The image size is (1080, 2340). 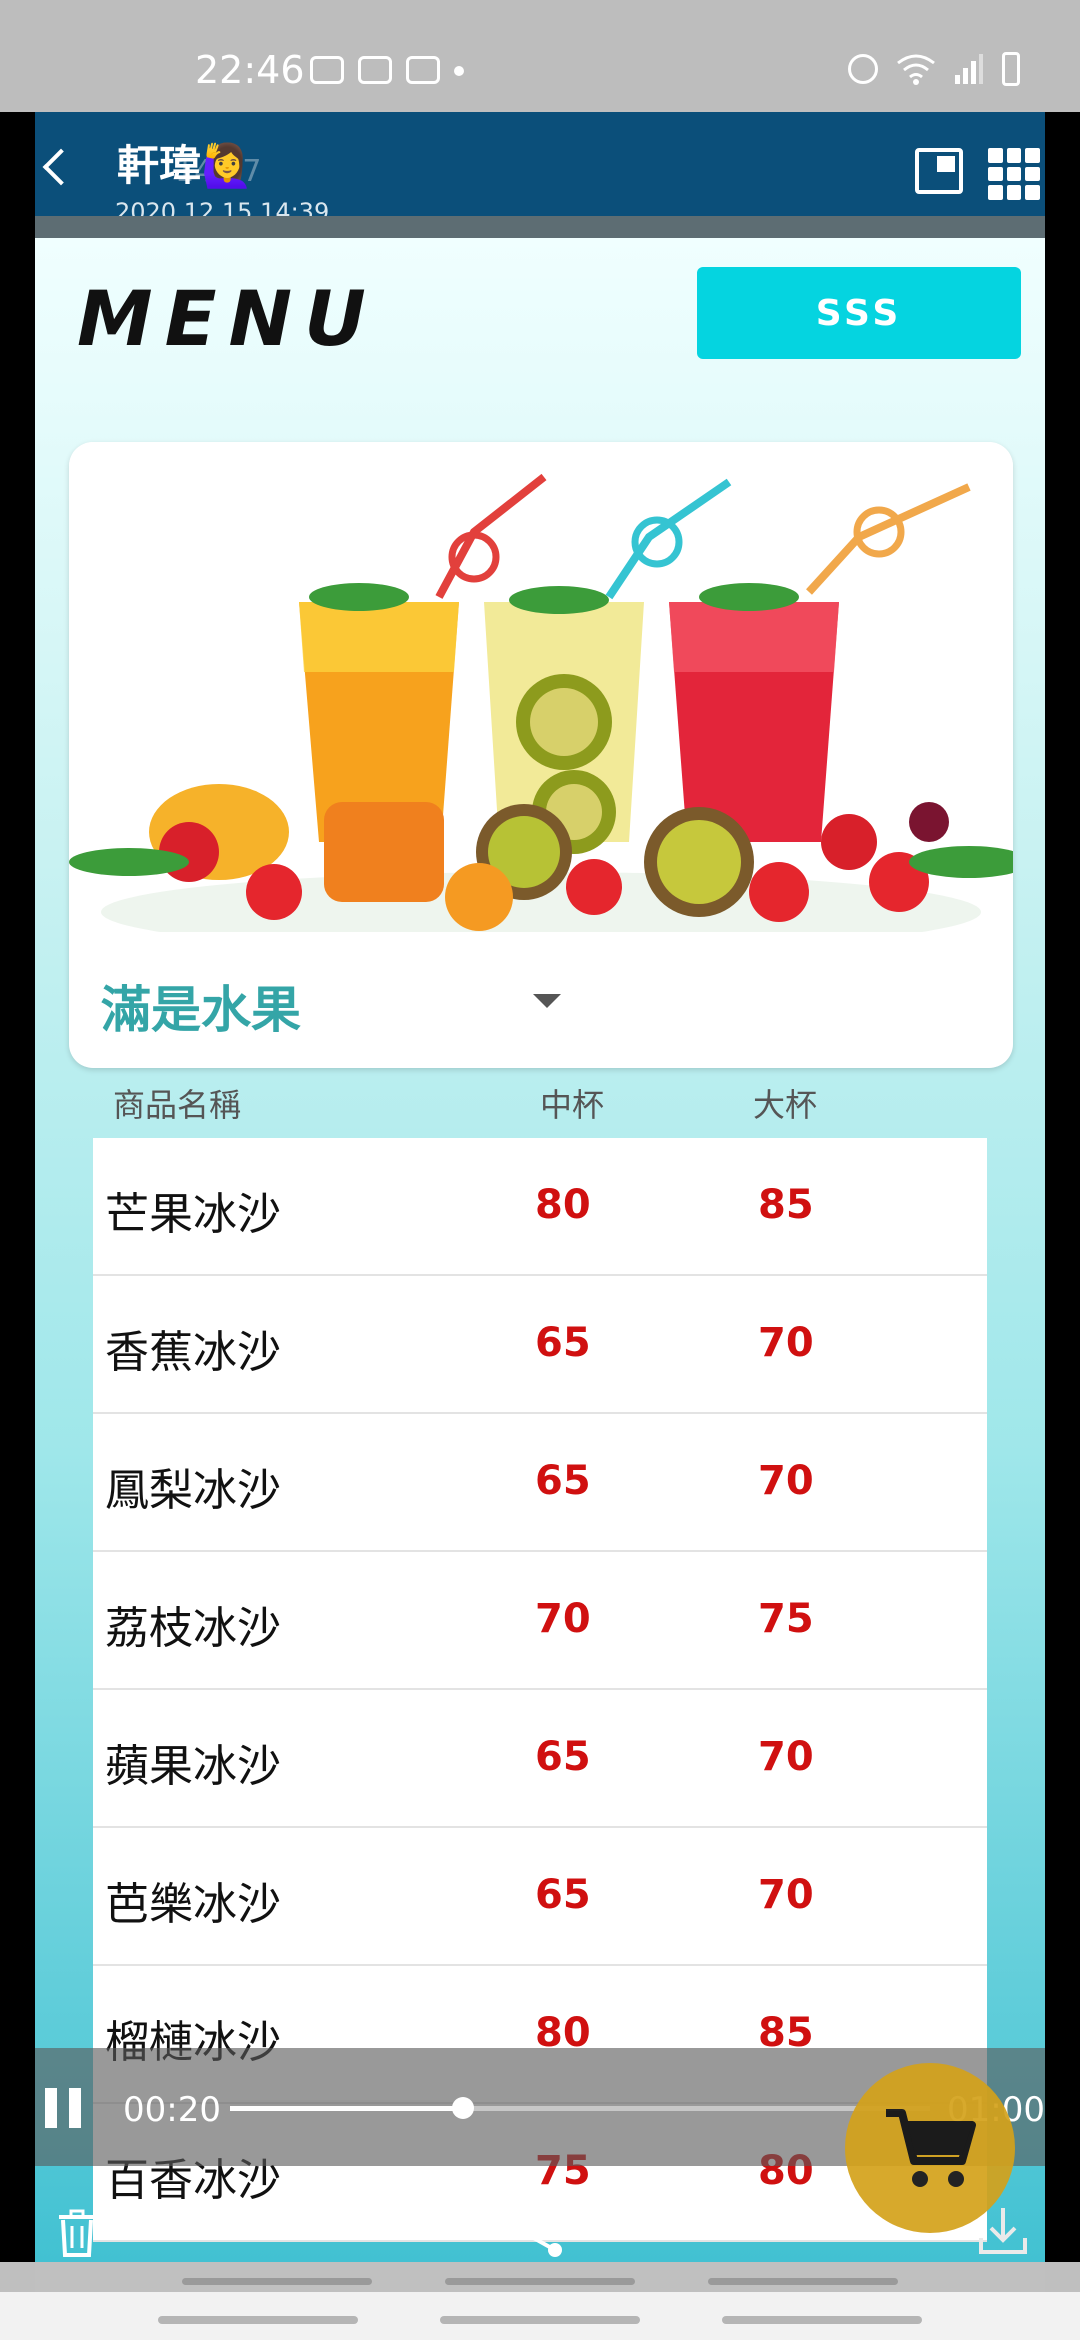 What do you see at coordinates (540, 169) in the screenshot?
I see `chat-header: 14:37 軒瑋🙋‍♀️ 2020.12.15 14:39` at bounding box center [540, 169].